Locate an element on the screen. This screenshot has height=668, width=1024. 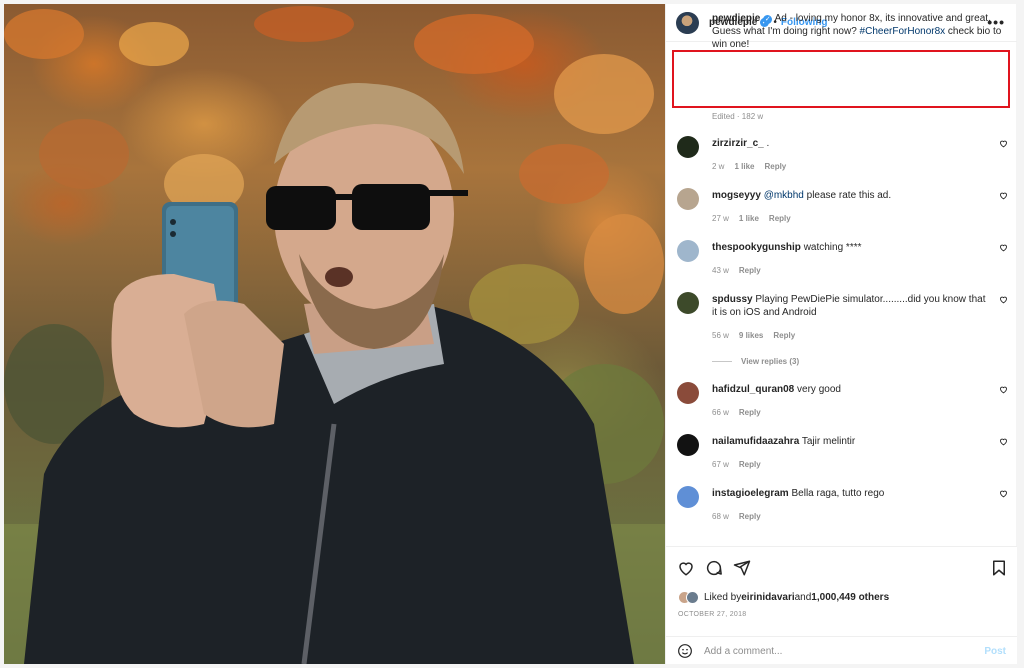
commenter-username: zirzirzir_c_ is located at coordinates (738, 143).